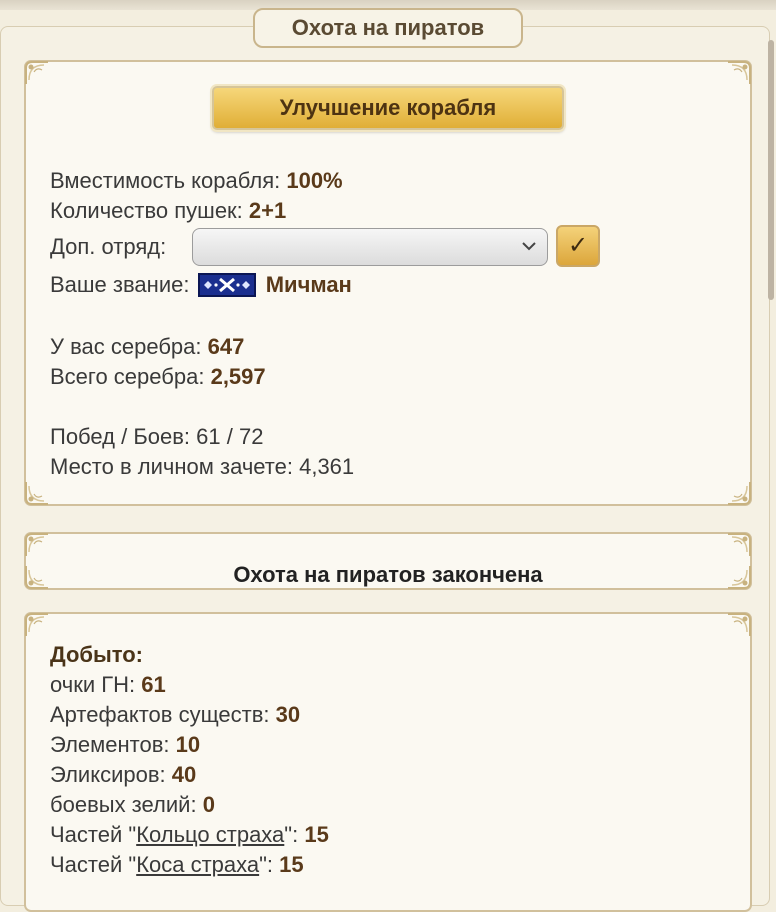 The width and height of the screenshot is (776, 912). Describe the element at coordinates (188, 744) in the screenshot. I see `loot-item-value: 10` at that location.